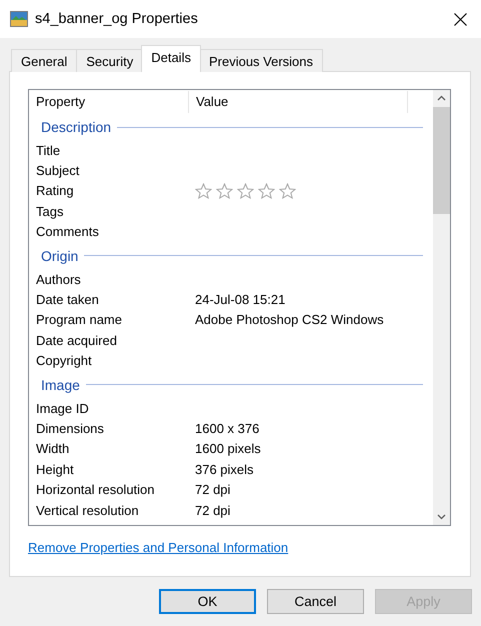  What do you see at coordinates (76, 340) in the screenshot?
I see `property-name: Date acquired` at bounding box center [76, 340].